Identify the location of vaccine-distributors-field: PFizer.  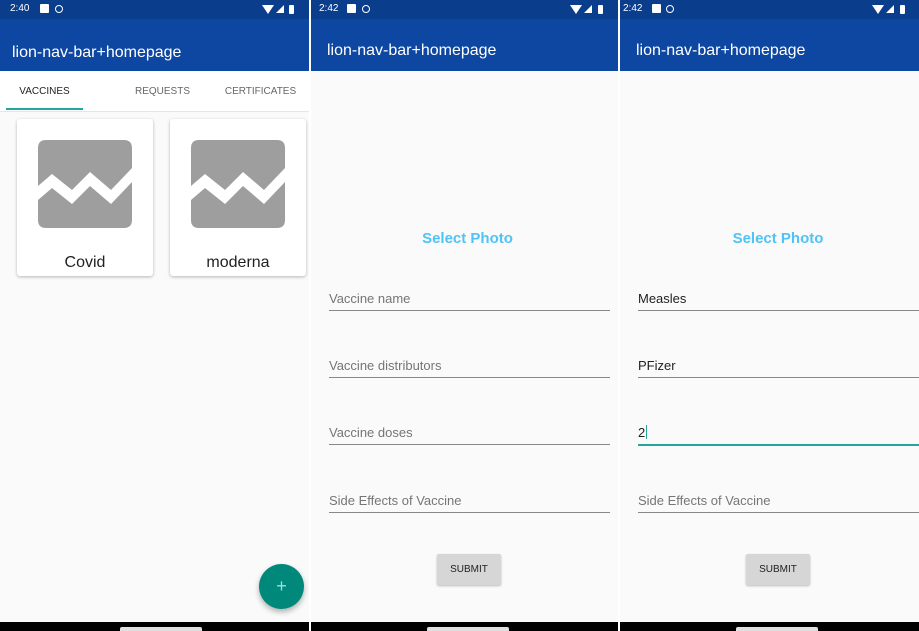
(778, 365).